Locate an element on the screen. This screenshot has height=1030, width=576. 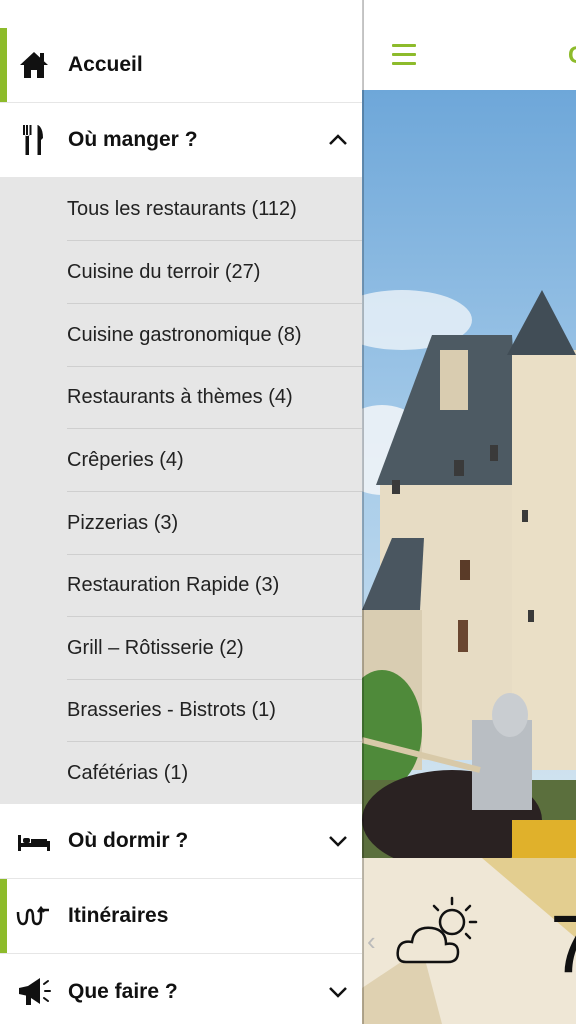
fork-knife-icon is located at coordinates (33, 140).